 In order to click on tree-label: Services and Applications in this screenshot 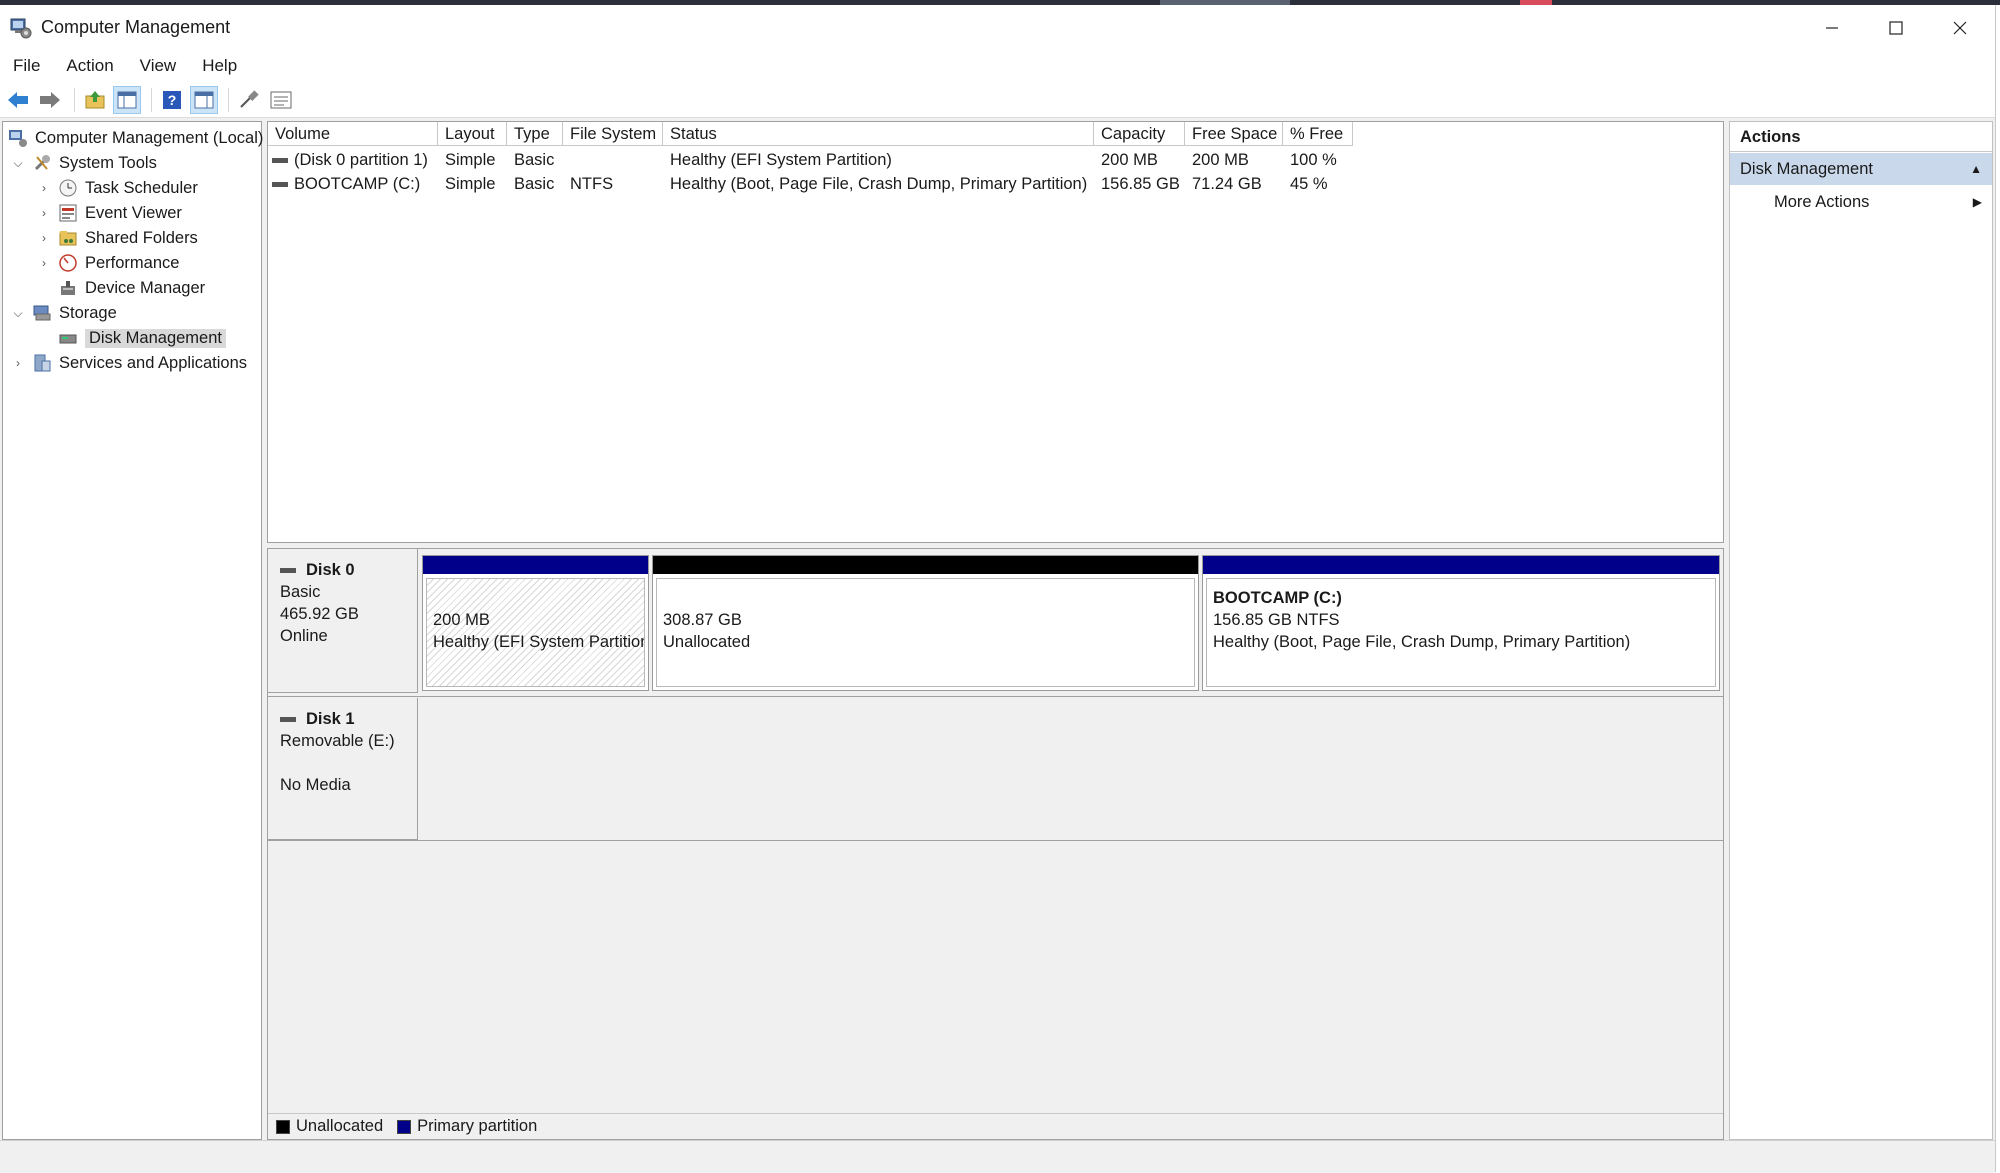, I will do `click(153, 362)`.